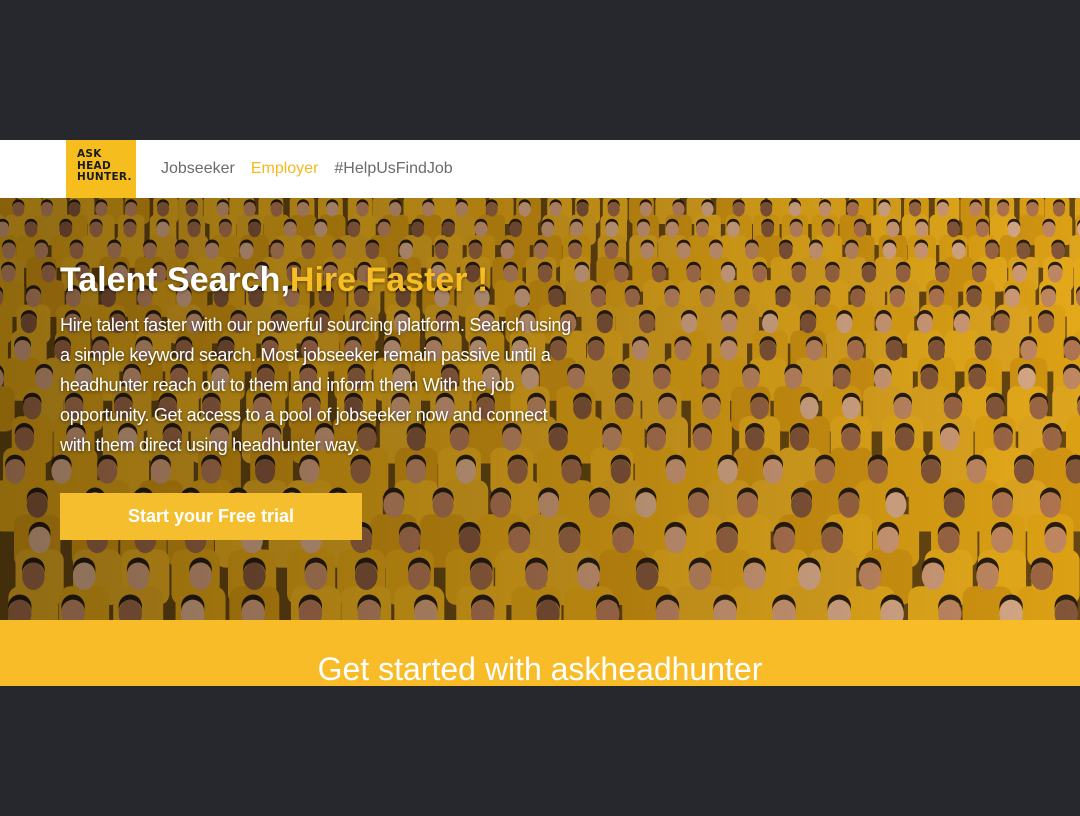  I want to click on get-started-band: Get started with askheadhunter, so click(540, 653).